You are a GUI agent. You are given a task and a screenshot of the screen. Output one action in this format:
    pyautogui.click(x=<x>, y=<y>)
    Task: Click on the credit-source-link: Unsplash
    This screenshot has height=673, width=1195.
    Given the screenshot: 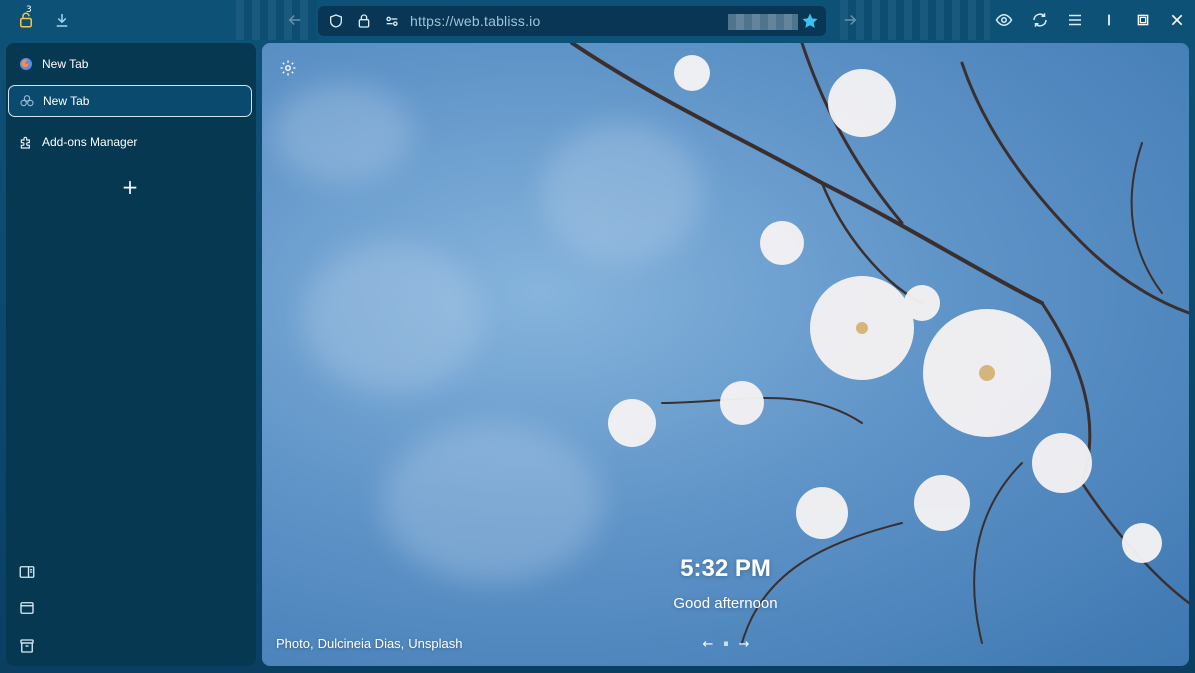 What is the action you would take?
    pyautogui.click(x=435, y=643)
    